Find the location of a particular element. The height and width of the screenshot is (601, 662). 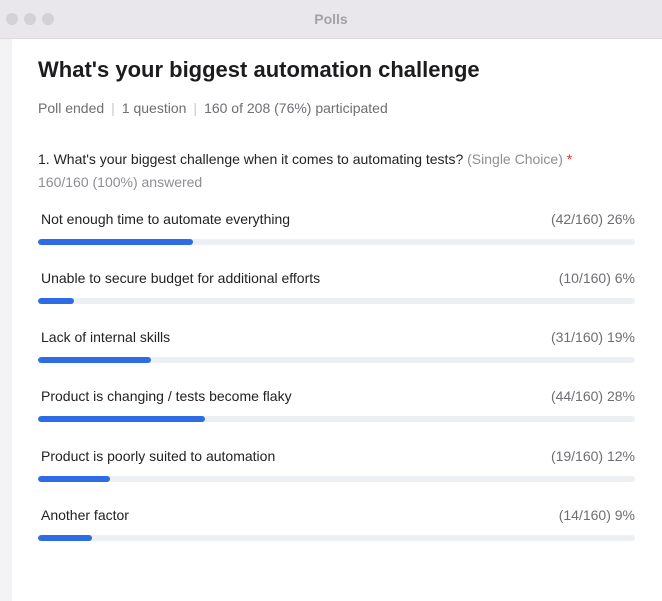

option-result: (10/160) 6% is located at coordinates (596, 278).